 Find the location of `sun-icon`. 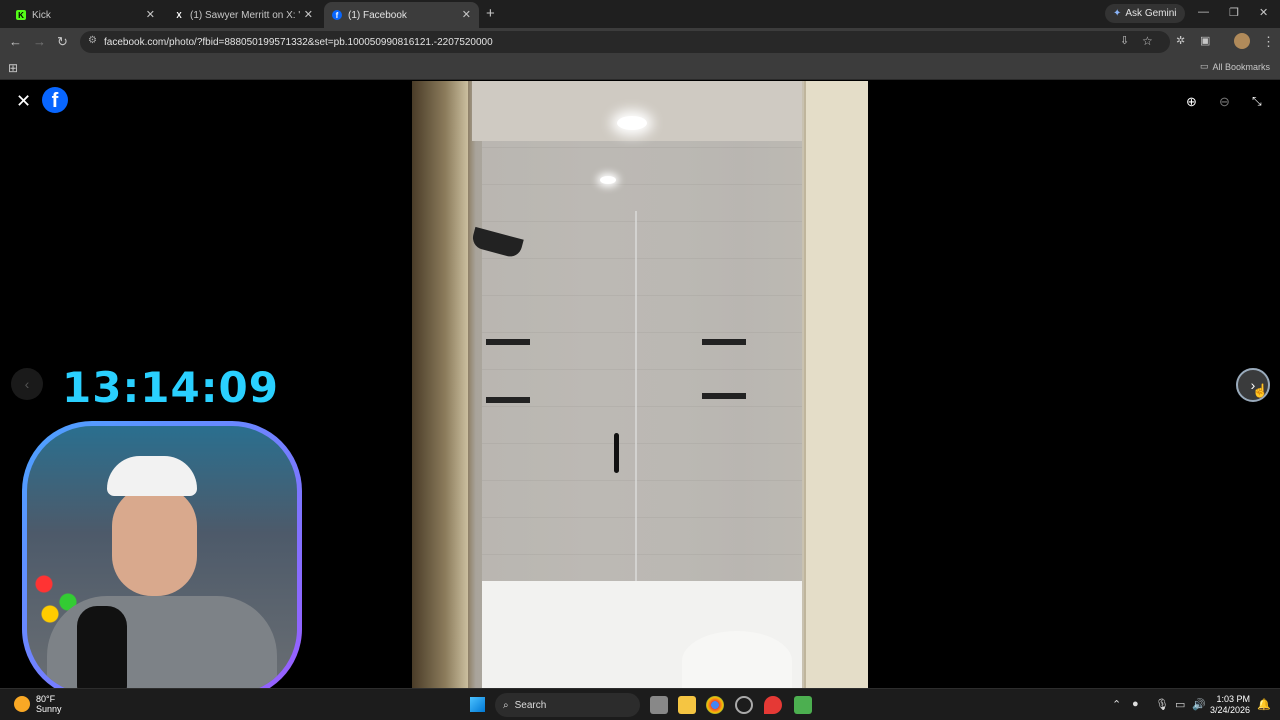

sun-icon is located at coordinates (22, 704).